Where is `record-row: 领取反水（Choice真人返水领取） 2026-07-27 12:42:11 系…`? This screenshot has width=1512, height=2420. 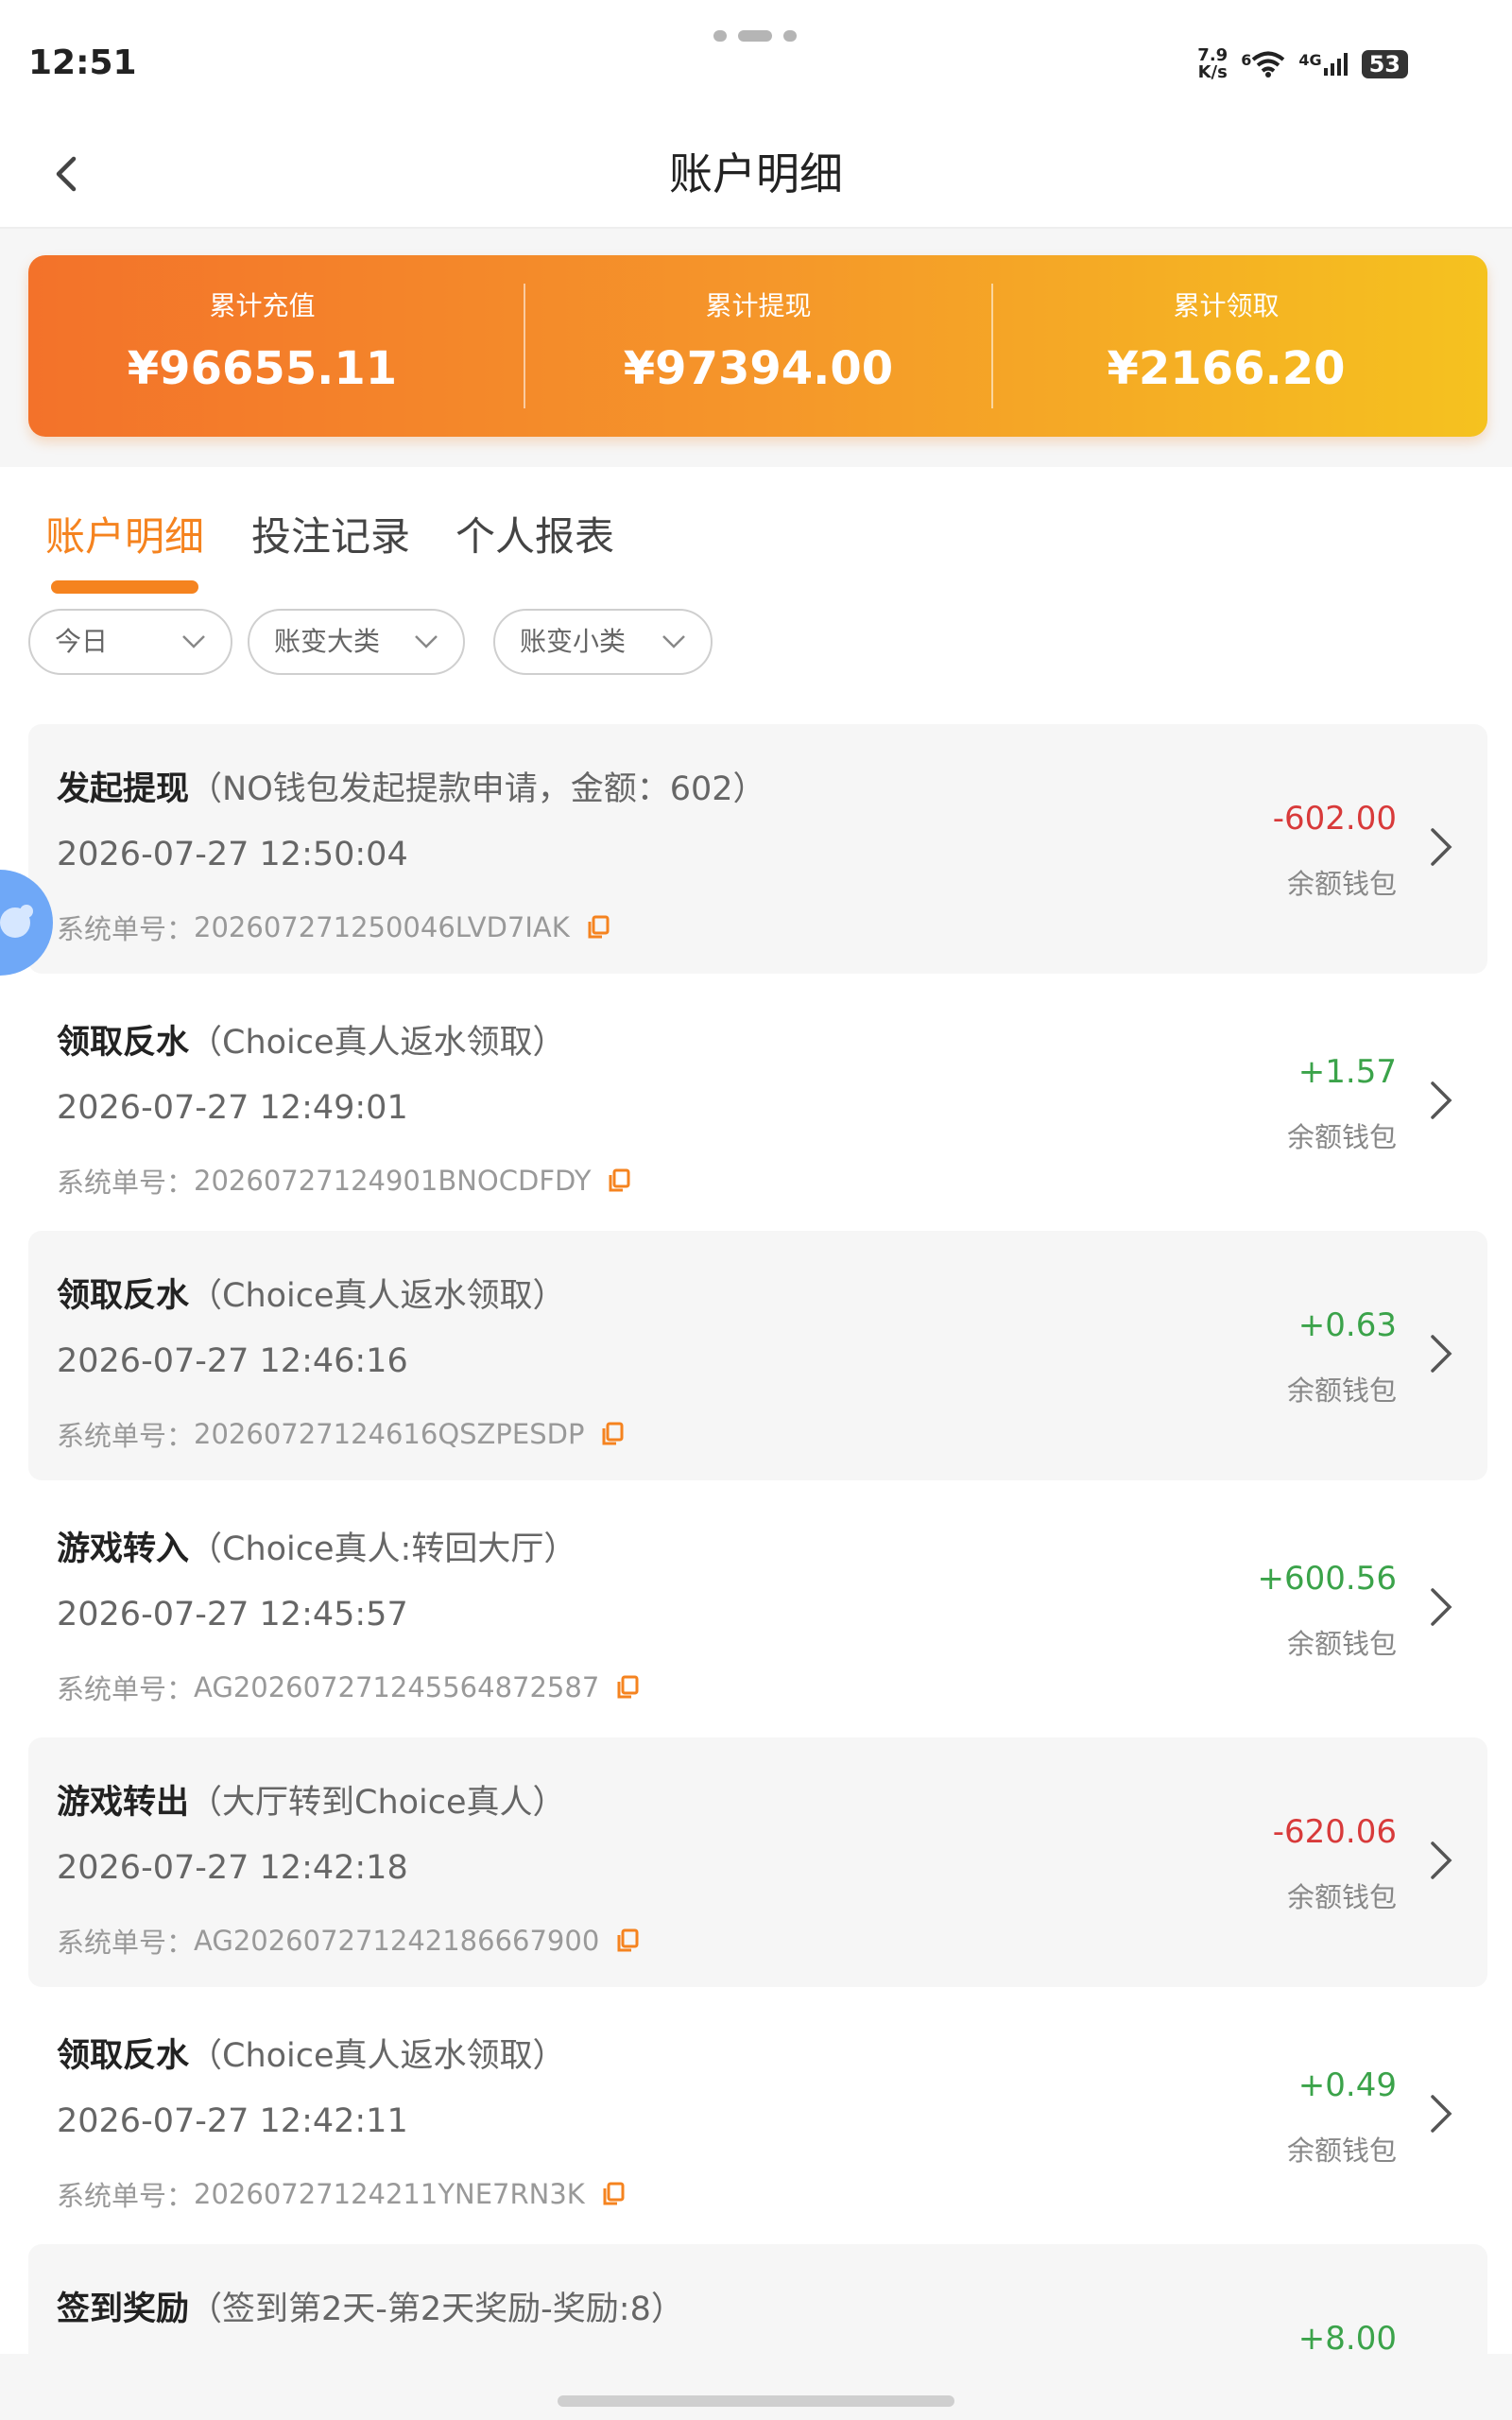 record-row: 领取反水（Choice真人返水领取） 2026-07-27 12:42:11 系… is located at coordinates (757, 2115).